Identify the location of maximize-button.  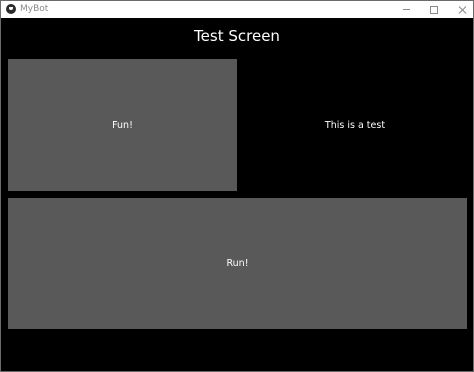
(434, 9).